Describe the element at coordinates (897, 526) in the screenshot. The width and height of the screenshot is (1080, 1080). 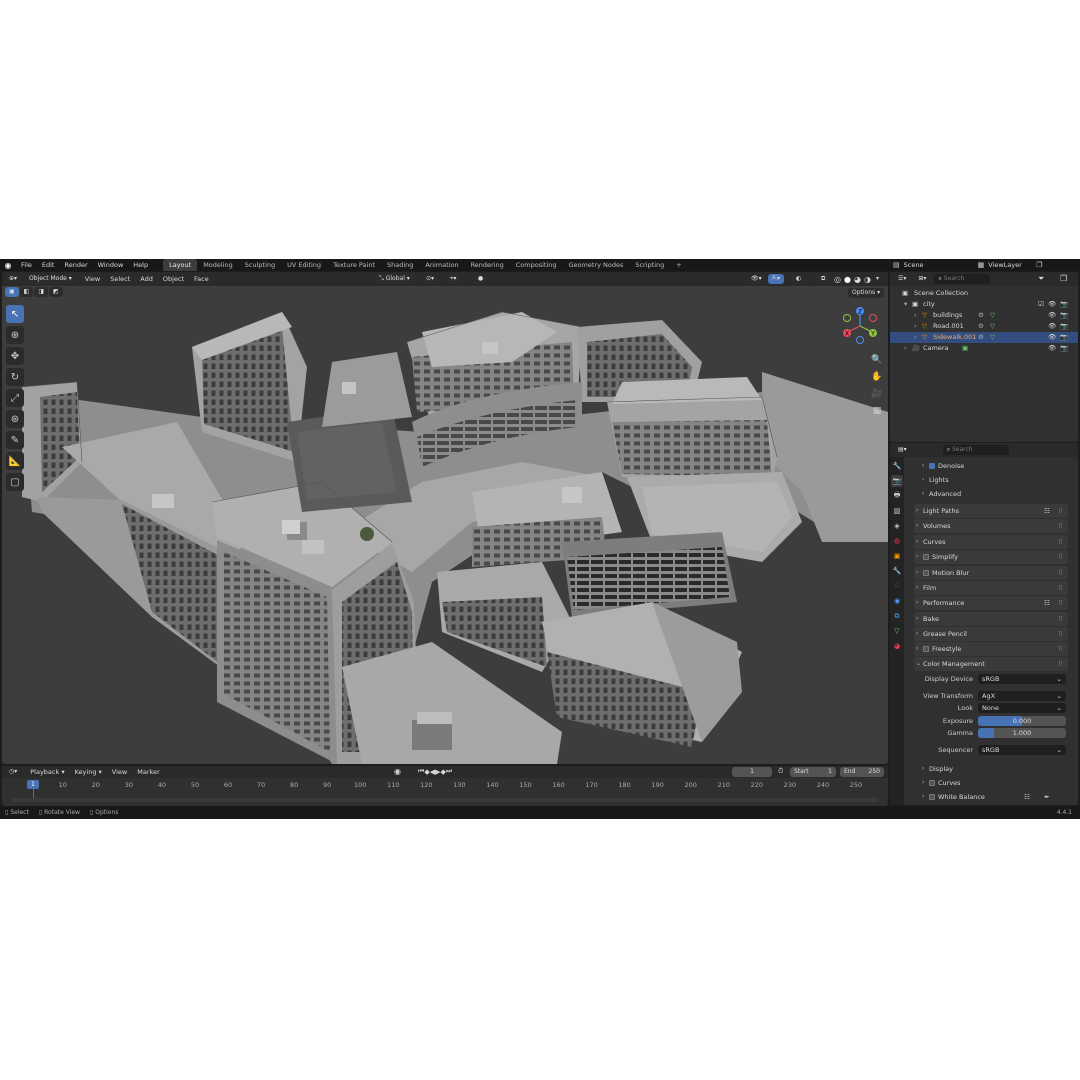
I see `scene-tab-icon: ◈` at that location.